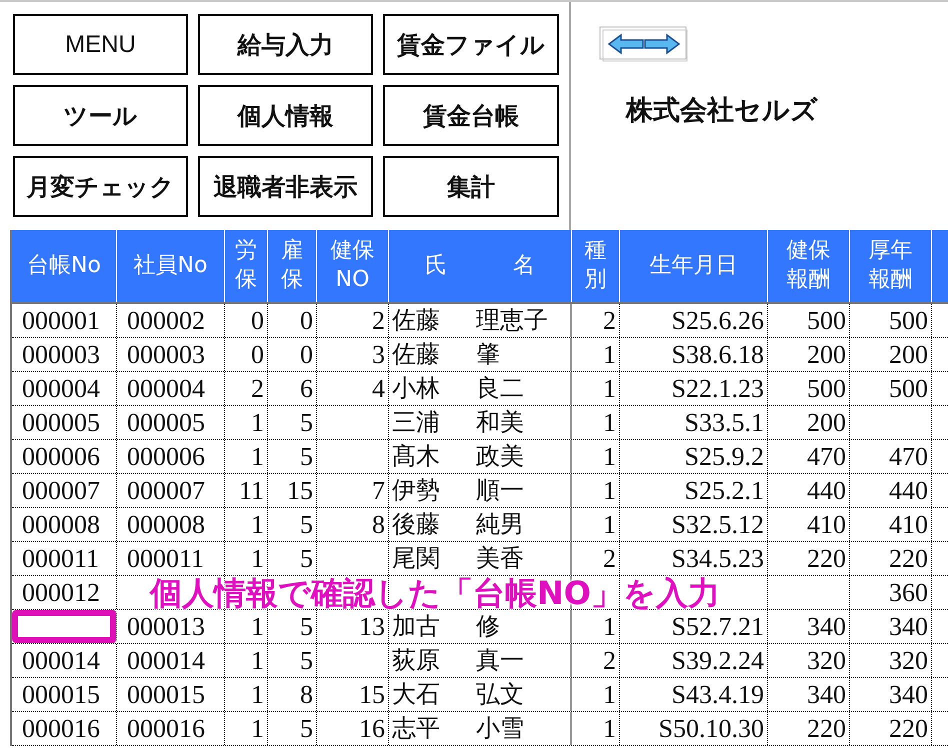 The image size is (948, 753). What do you see at coordinates (694, 728) in the screenshot?
I see `table-cell: S50.10.30` at bounding box center [694, 728].